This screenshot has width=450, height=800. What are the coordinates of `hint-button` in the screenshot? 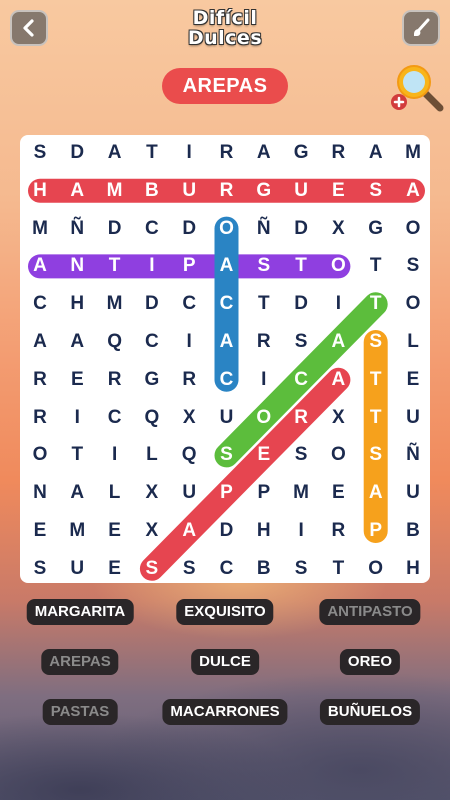 It's located at (417, 87).